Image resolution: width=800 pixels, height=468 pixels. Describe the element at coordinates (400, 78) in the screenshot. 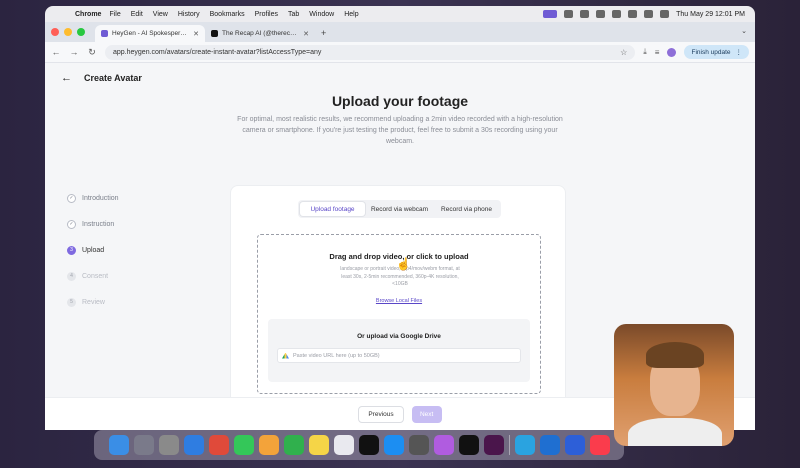

I see `page-header: ← Create Avatar` at that location.